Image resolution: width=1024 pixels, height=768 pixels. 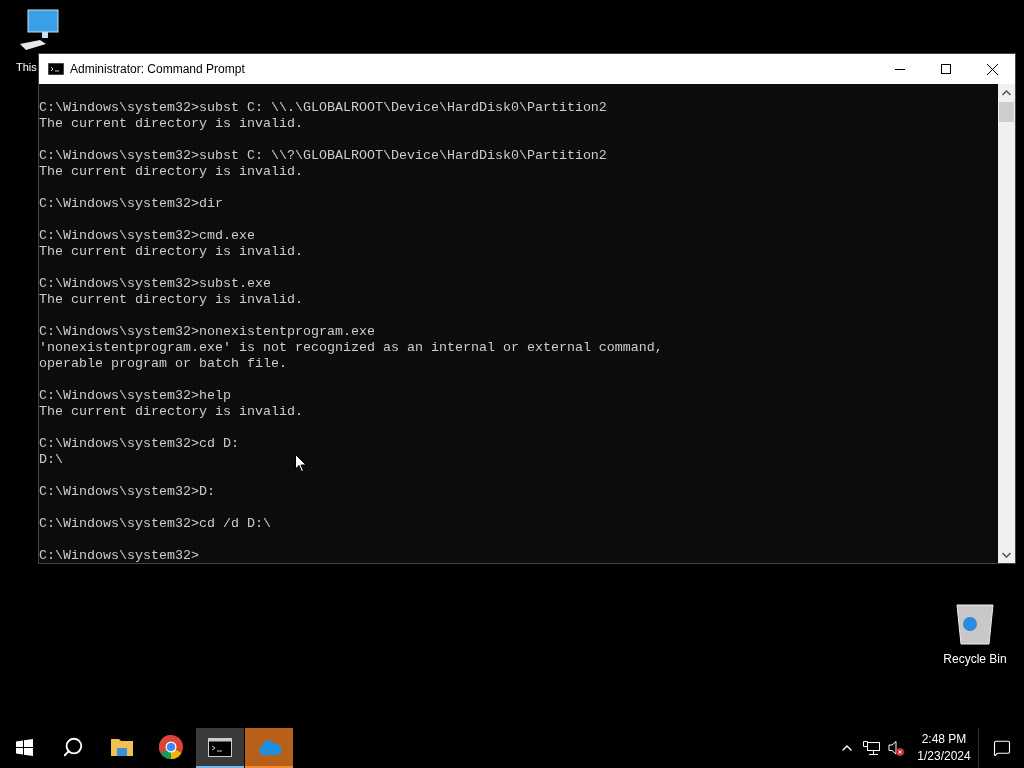 I want to click on console-line: C:\Windows\system32>cd /d D:\, so click(x=155, y=524).